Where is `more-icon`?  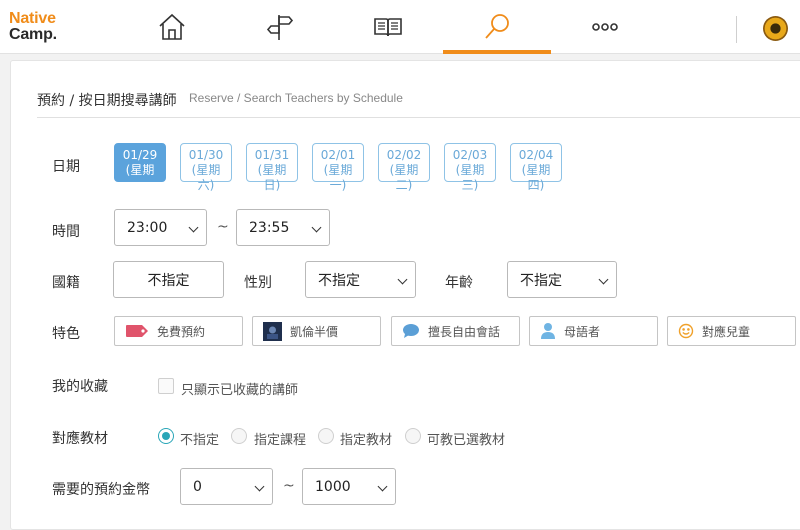 more-icon is located at coordinates (605, 27).